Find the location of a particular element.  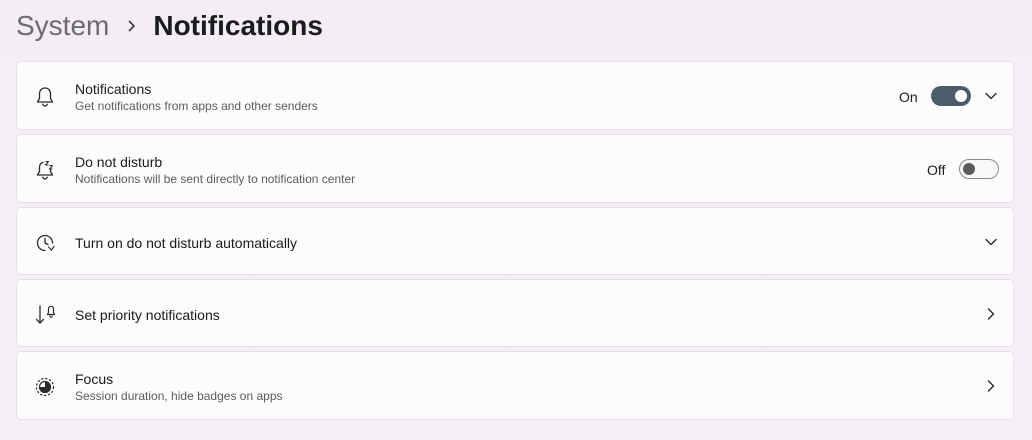

breadcrumb: System Notifications is located at coordinates (169, 26).